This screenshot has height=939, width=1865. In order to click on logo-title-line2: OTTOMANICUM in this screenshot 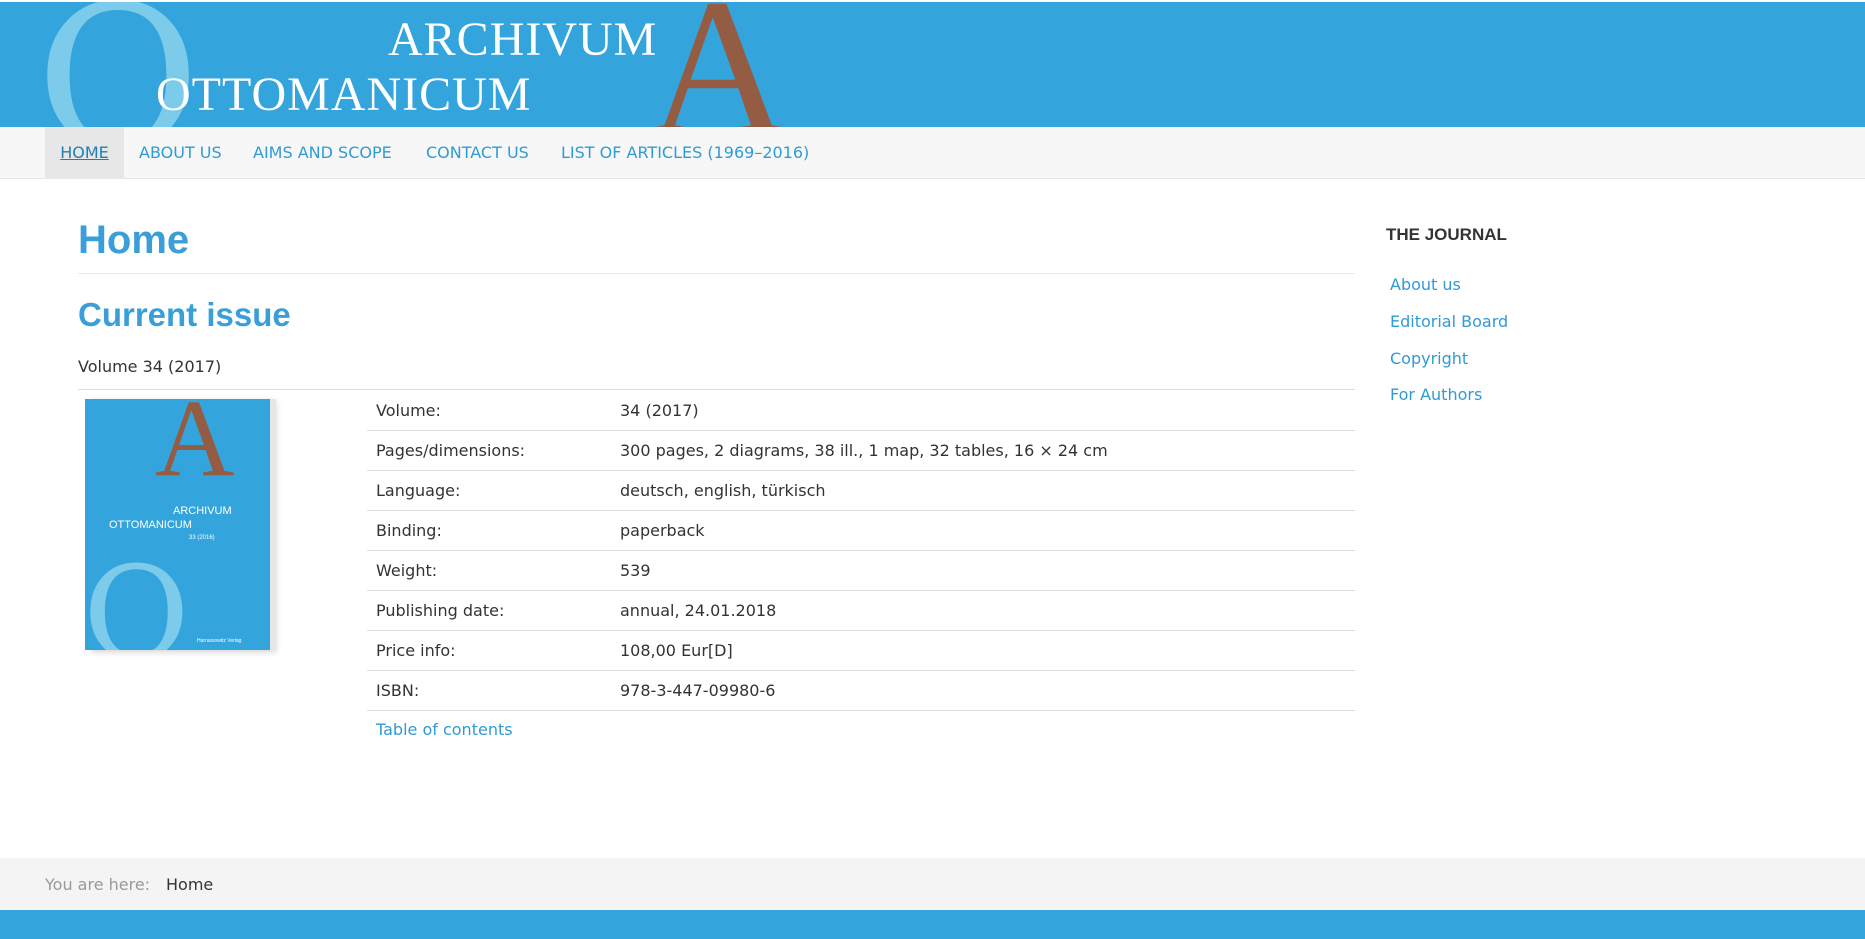, I will do `click(343, 94)`.